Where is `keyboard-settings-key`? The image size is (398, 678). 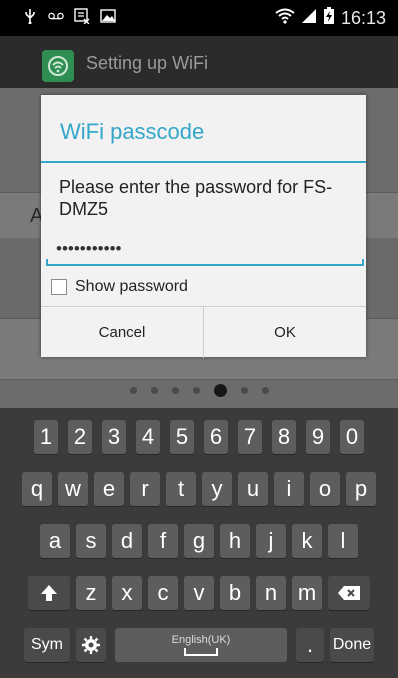 keyboard-settings-key is located at coordinates (91, 645).